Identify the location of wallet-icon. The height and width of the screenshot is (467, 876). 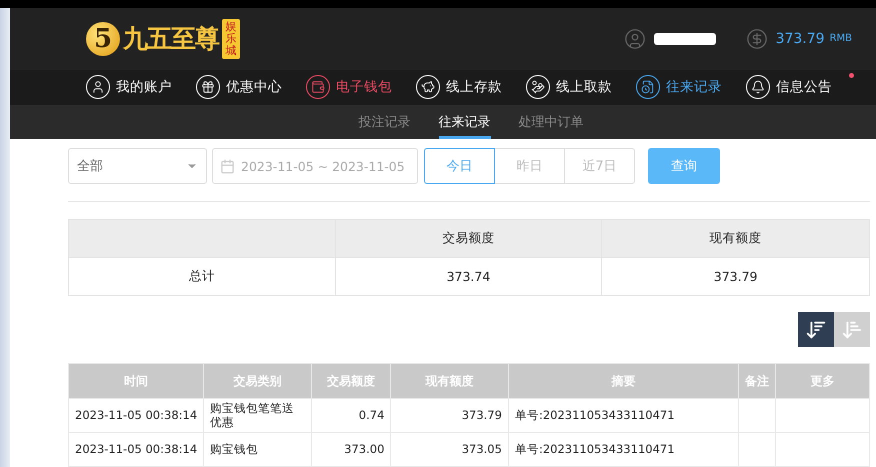
(318, 87).